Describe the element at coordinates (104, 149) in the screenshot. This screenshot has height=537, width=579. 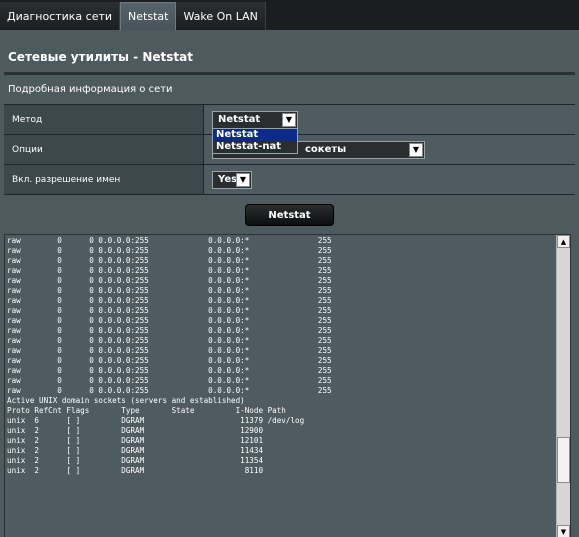
I see `options-label: Опции` at that location.